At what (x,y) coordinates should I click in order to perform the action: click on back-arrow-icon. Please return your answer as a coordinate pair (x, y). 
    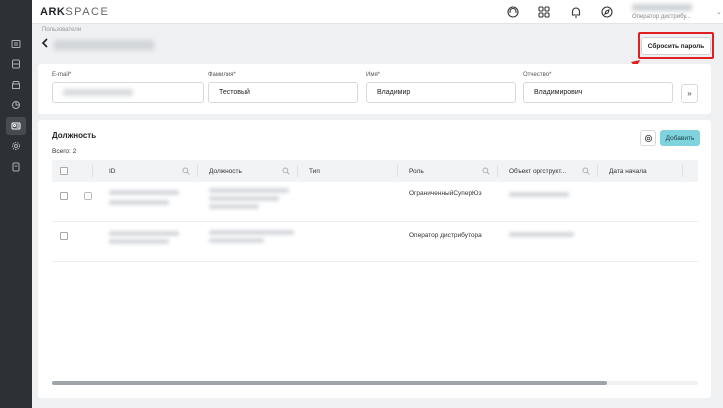
    Looking at the image, I should click on (45, 43).